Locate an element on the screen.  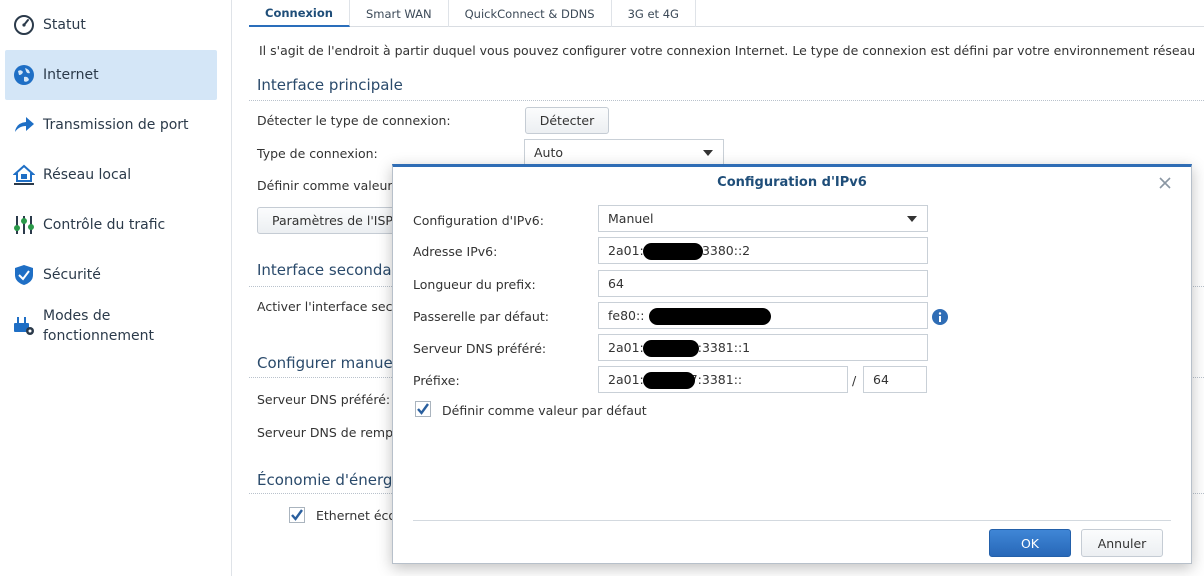
section-title-manual: Configurer manuel is located at coordinates (327, 363).